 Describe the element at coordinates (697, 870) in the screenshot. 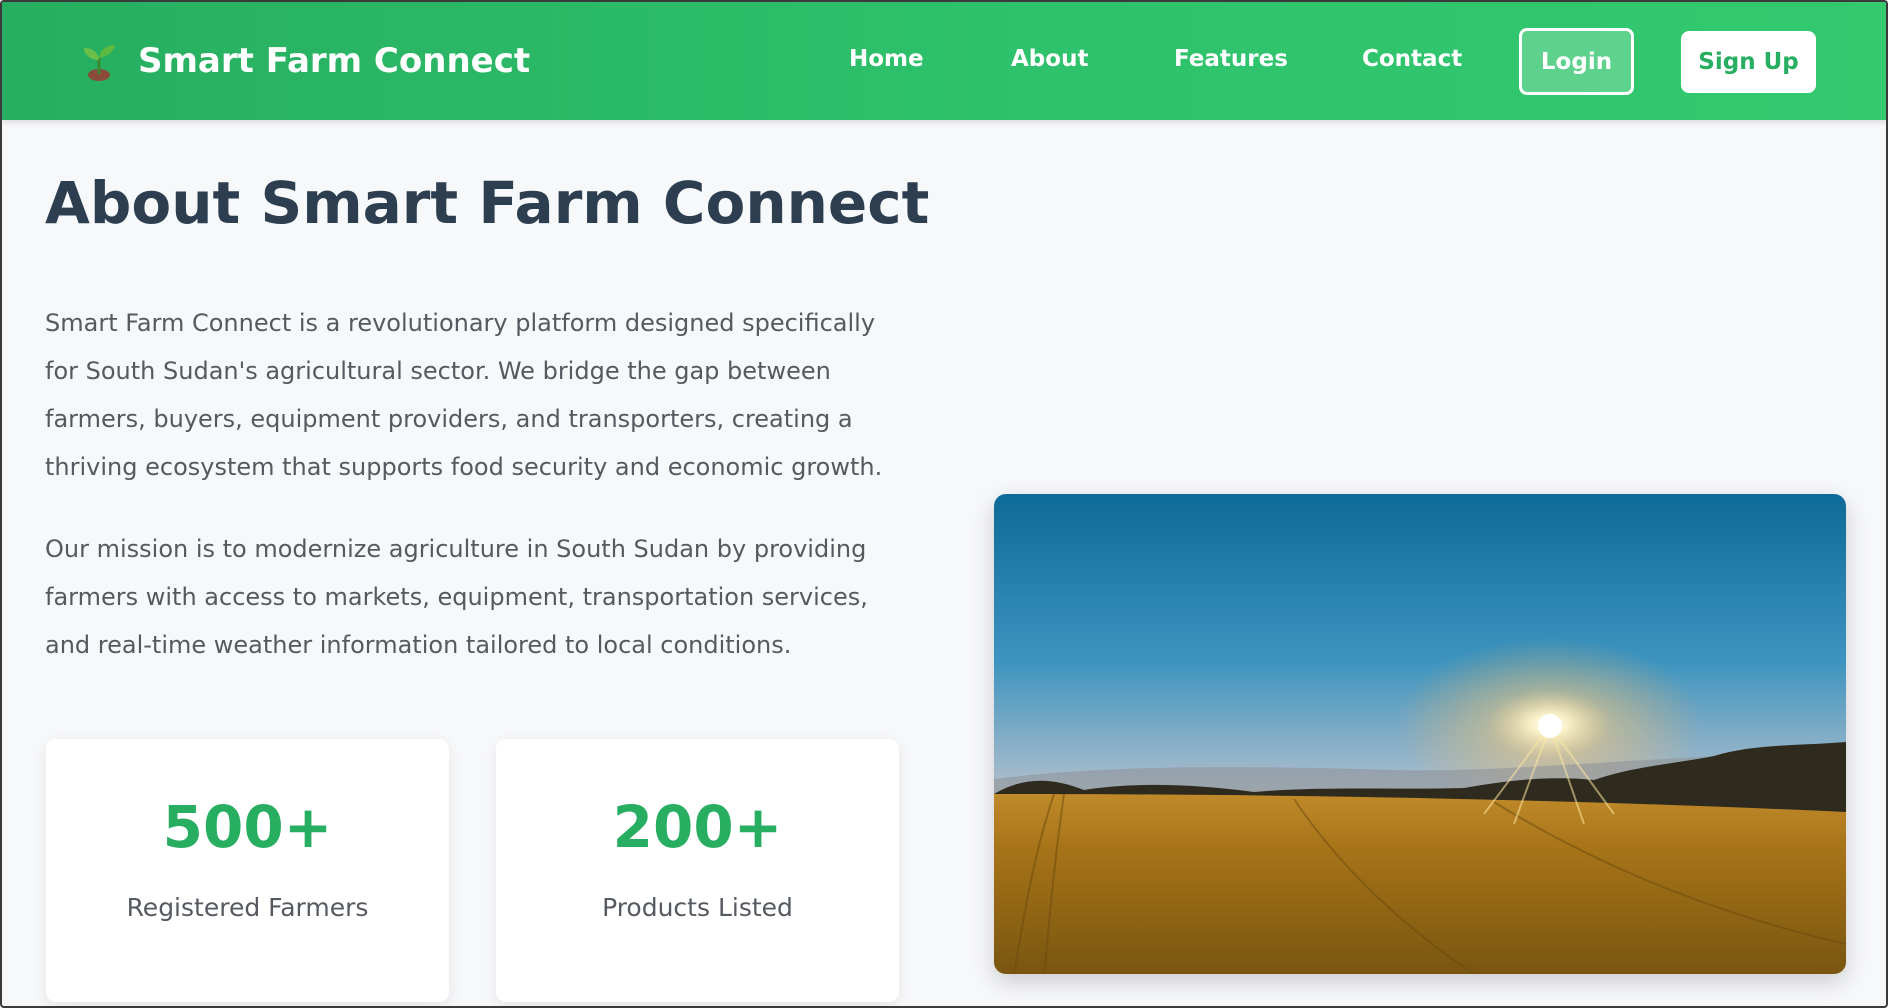

I see `stat-card-products: 200+ Products Listed` at that location.